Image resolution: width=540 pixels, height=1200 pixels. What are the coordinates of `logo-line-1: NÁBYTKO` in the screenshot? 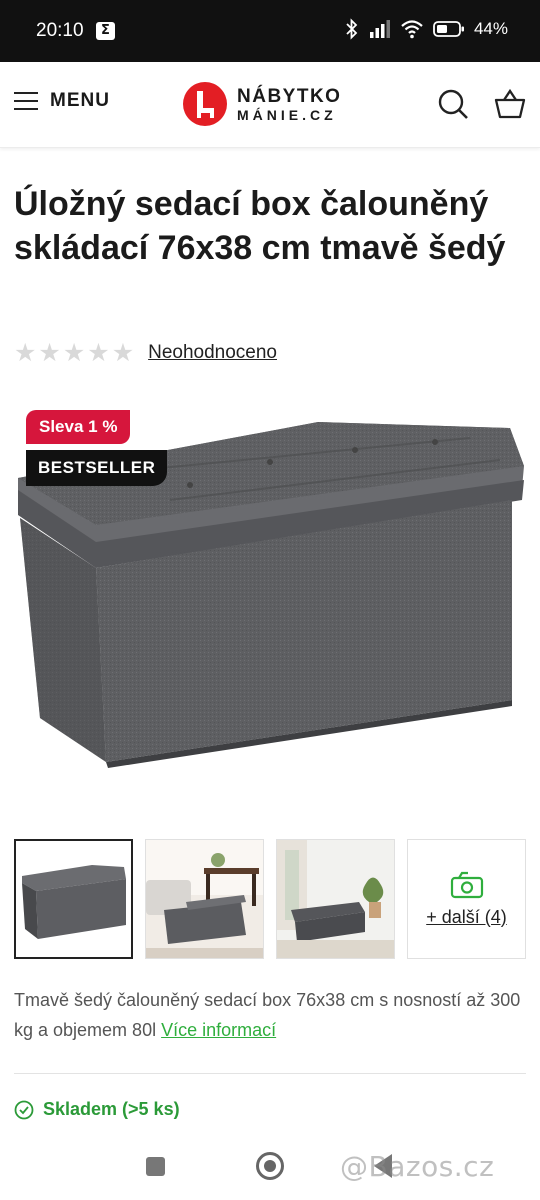 It's located at (289, 96).